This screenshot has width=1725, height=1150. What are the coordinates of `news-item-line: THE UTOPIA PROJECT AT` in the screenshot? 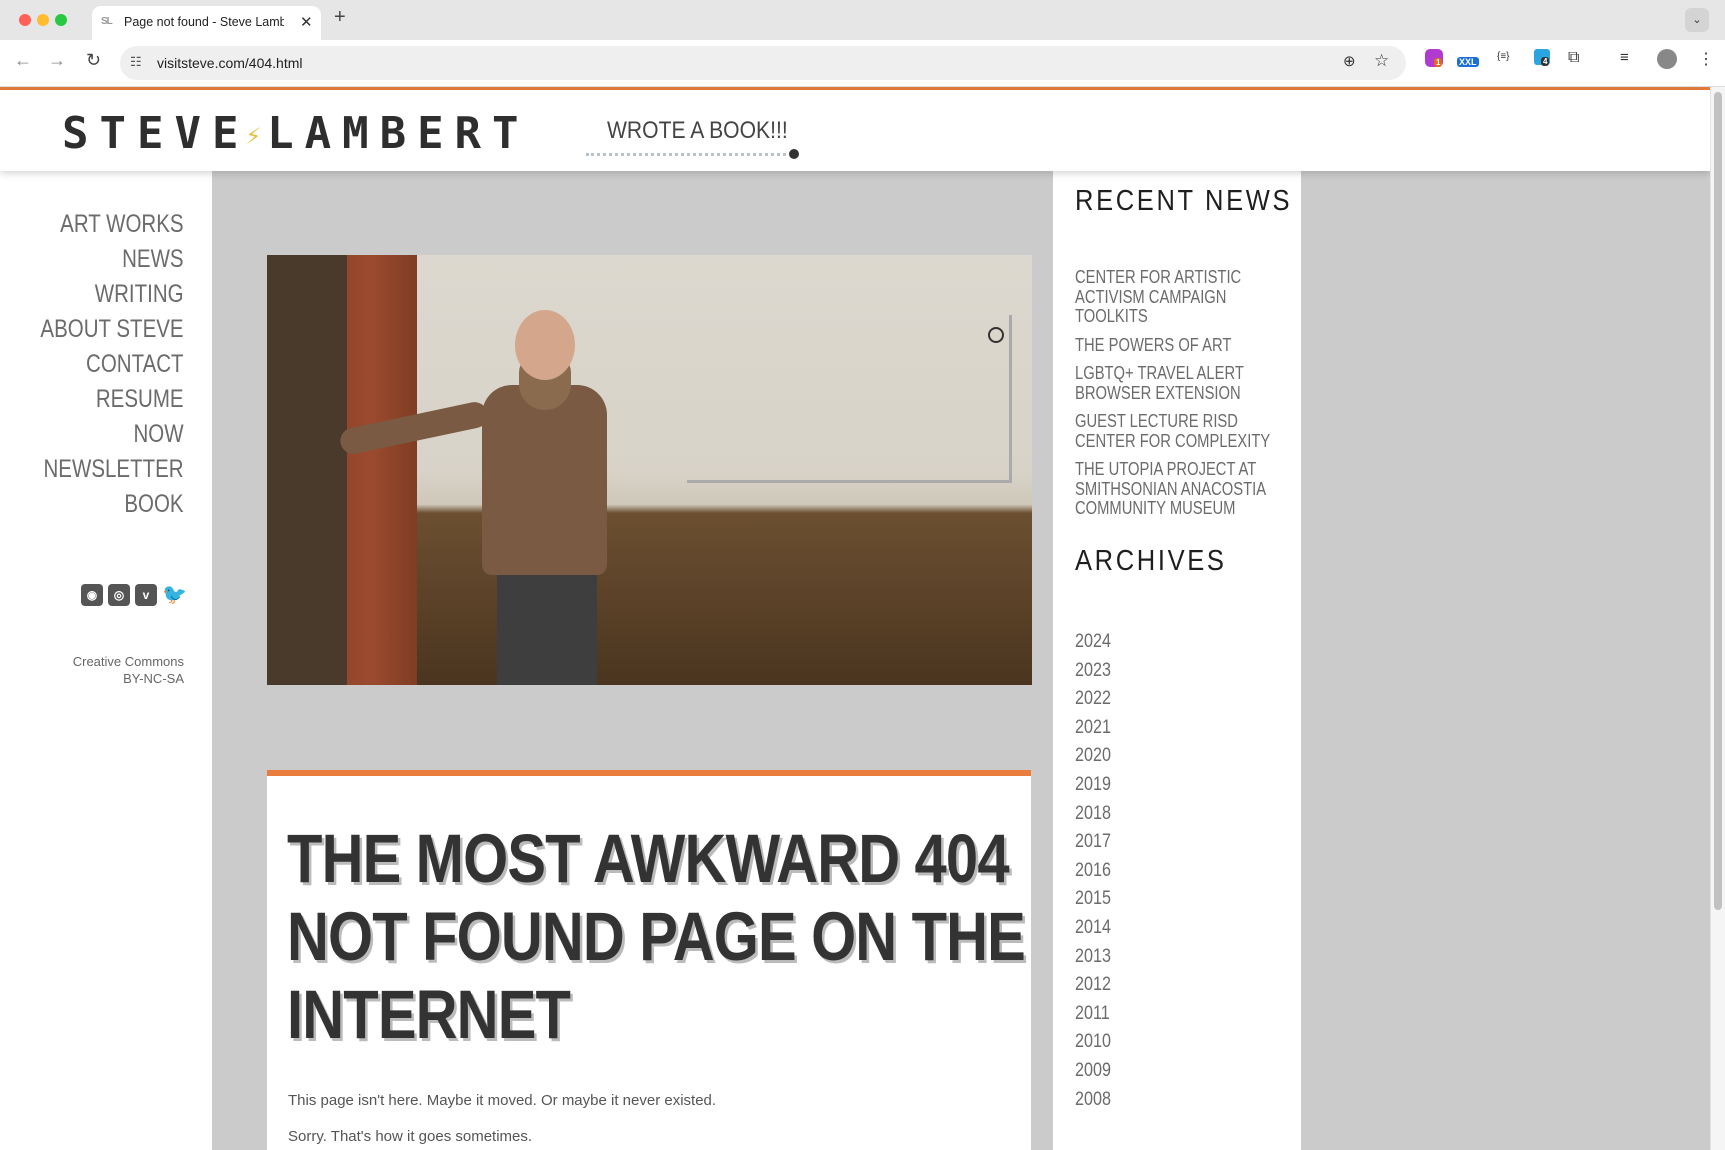 It's located at (1166, 469).